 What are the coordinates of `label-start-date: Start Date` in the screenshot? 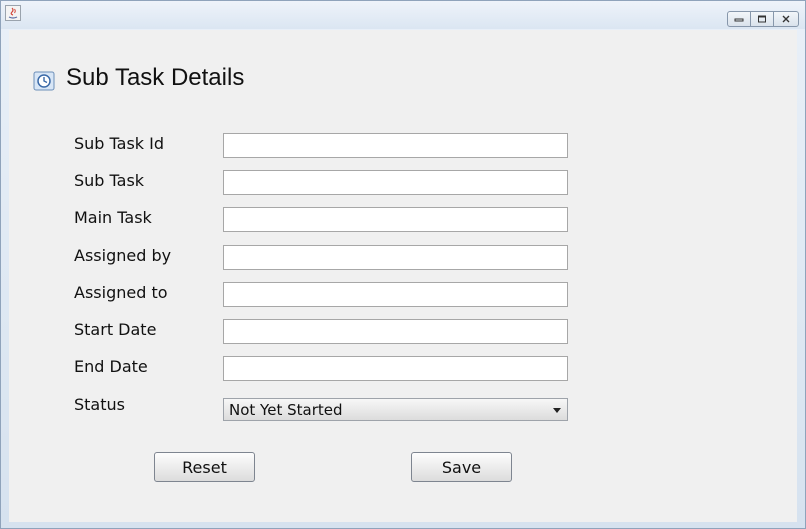 It's located at (115, 329).